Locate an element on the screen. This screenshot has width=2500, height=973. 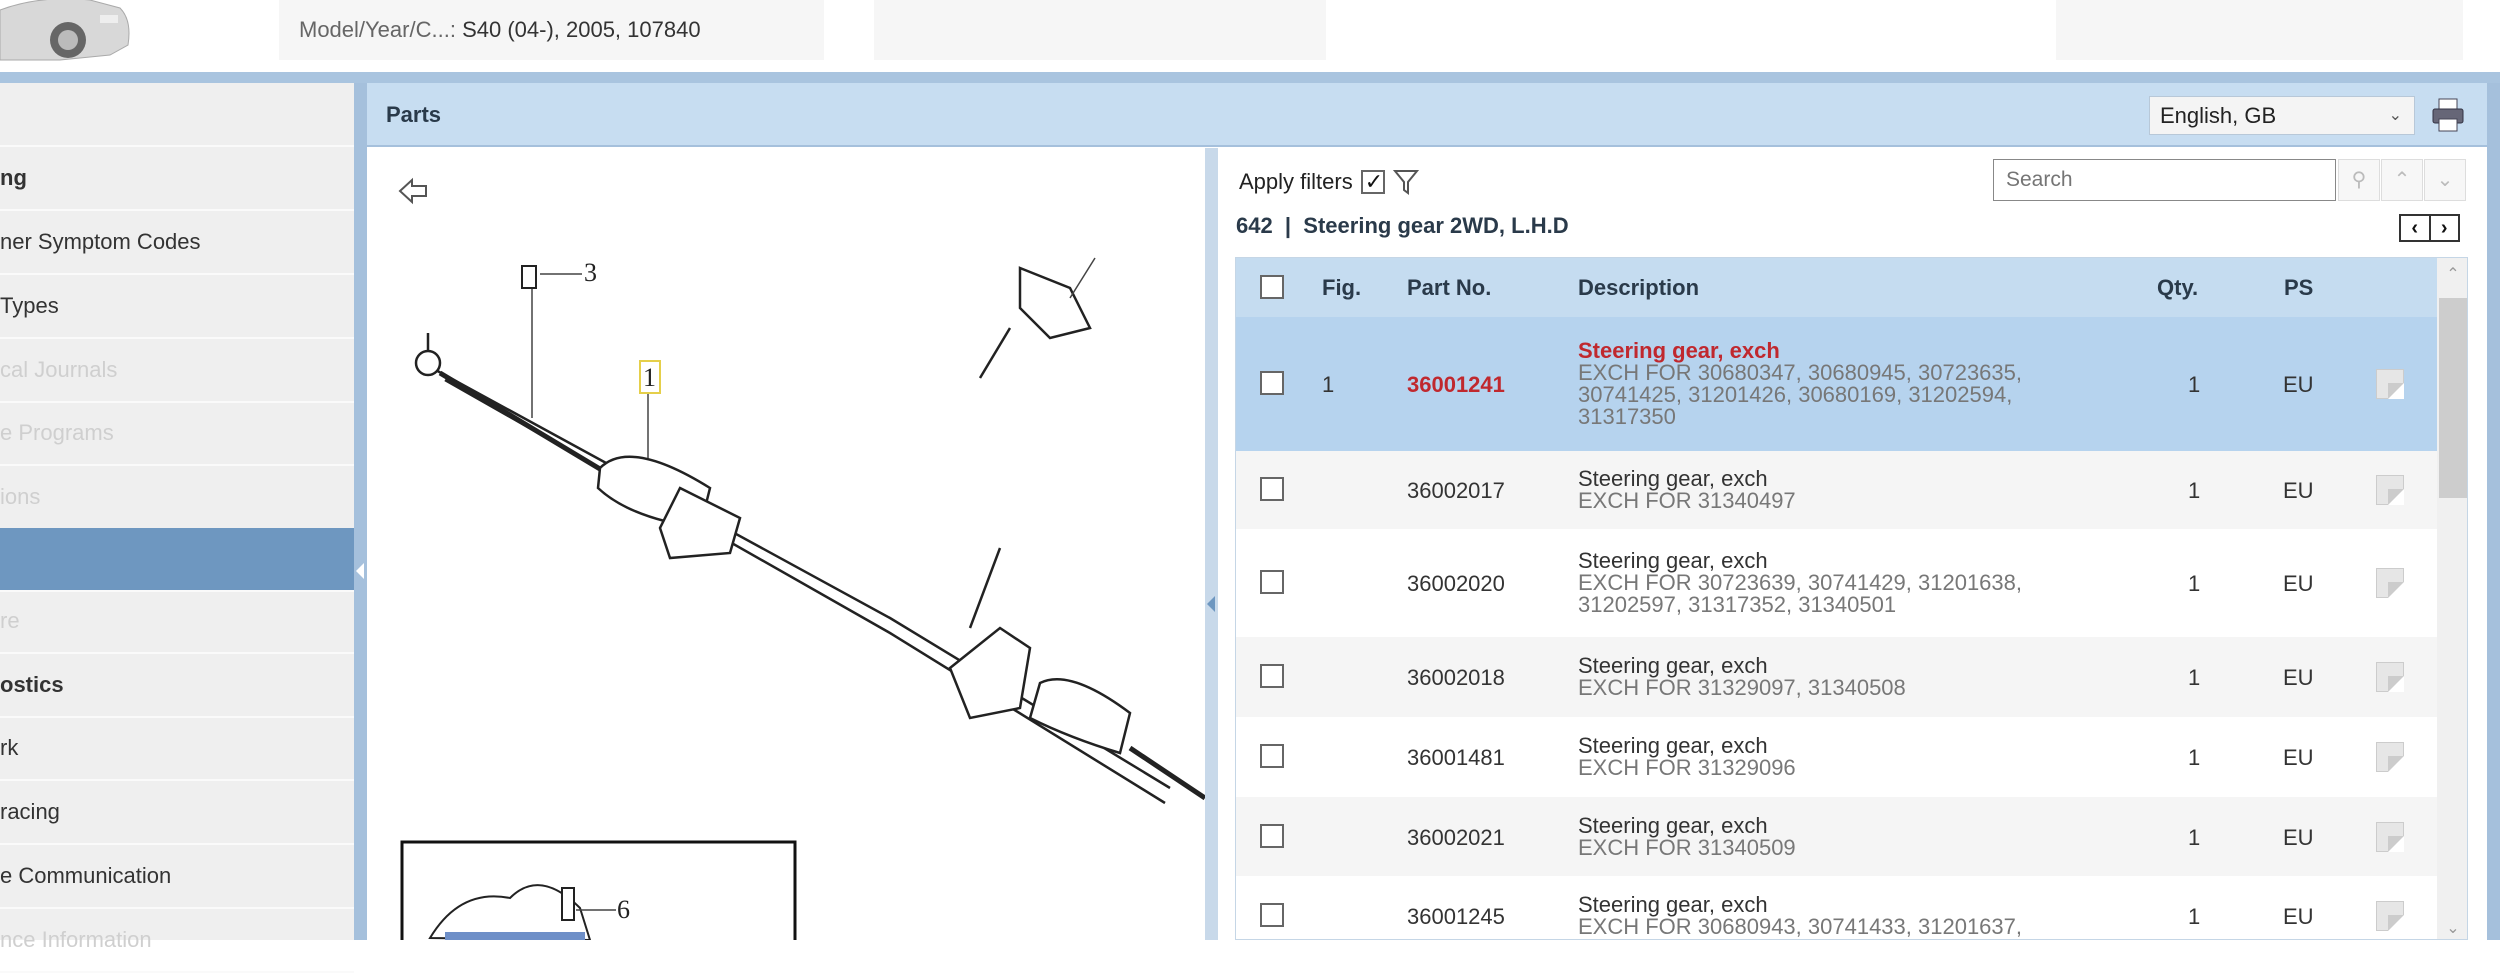
sidebar-item: e Communication is located at coordinates (177, 877).